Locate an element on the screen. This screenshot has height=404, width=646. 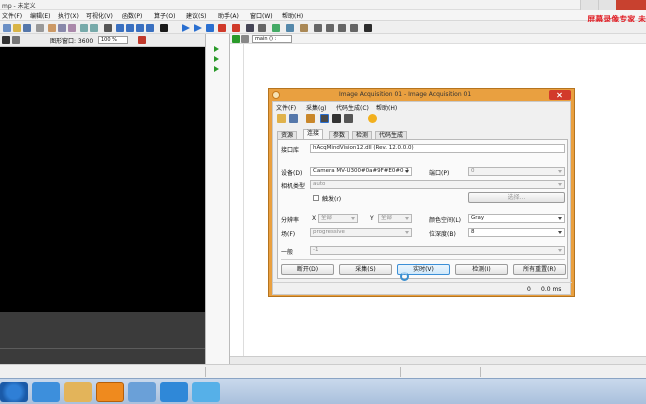
tab-connection: 连接 is located at coordinates (313, 134).